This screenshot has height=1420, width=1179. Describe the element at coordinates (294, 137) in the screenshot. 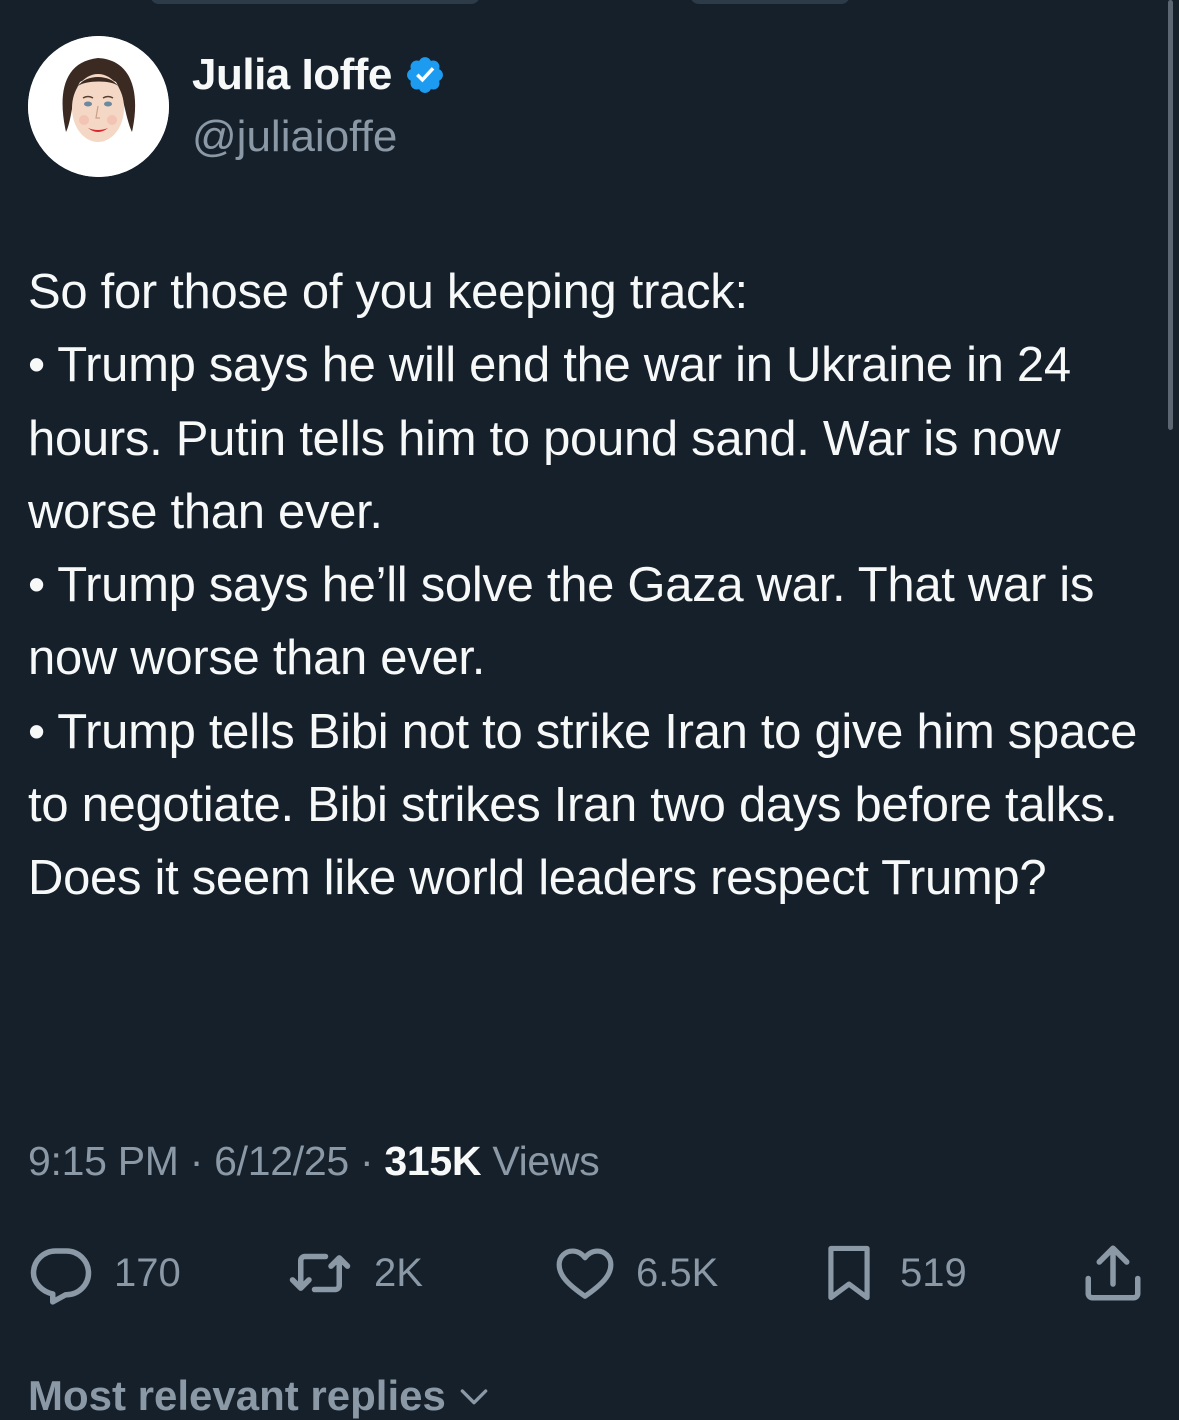

I see `author-handle: @juliaioffe` at that location.